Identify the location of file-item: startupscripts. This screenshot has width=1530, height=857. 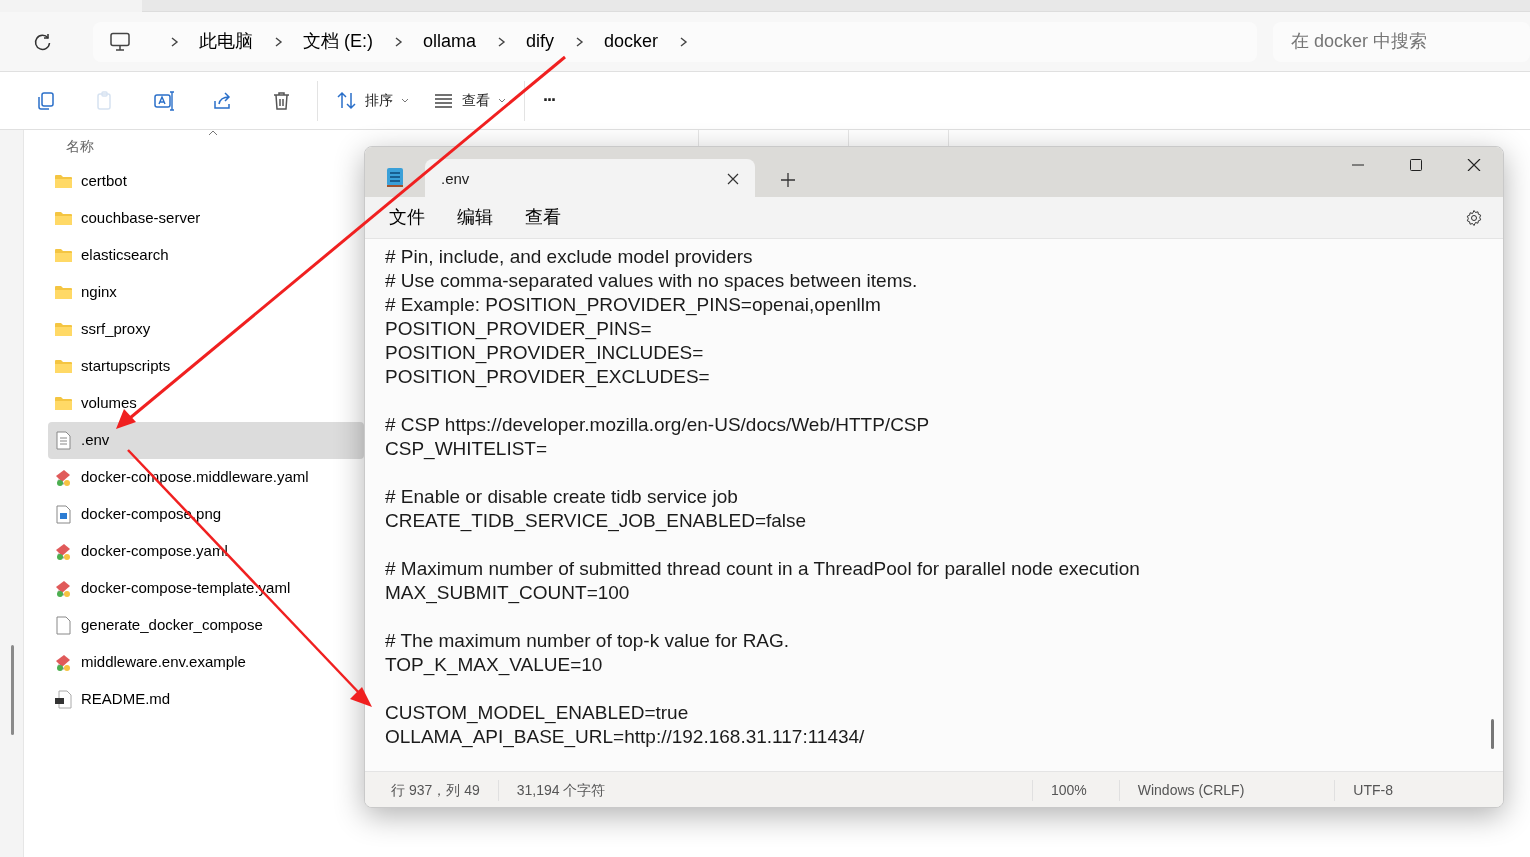
(206, 366).